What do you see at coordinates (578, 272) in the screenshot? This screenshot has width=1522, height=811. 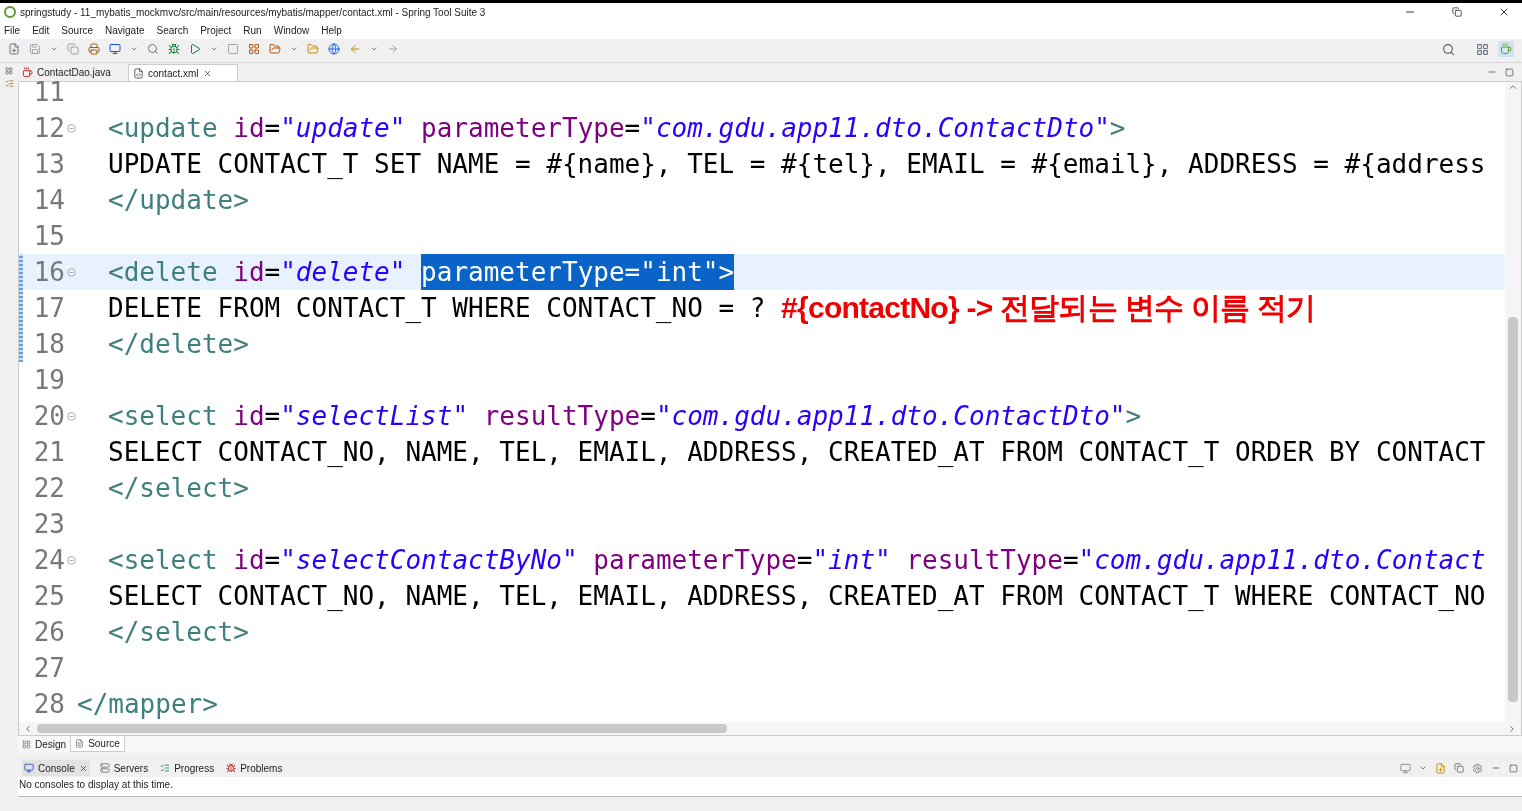 I see `selected-code: parameterType="int">` at bounding box center [578, 272].